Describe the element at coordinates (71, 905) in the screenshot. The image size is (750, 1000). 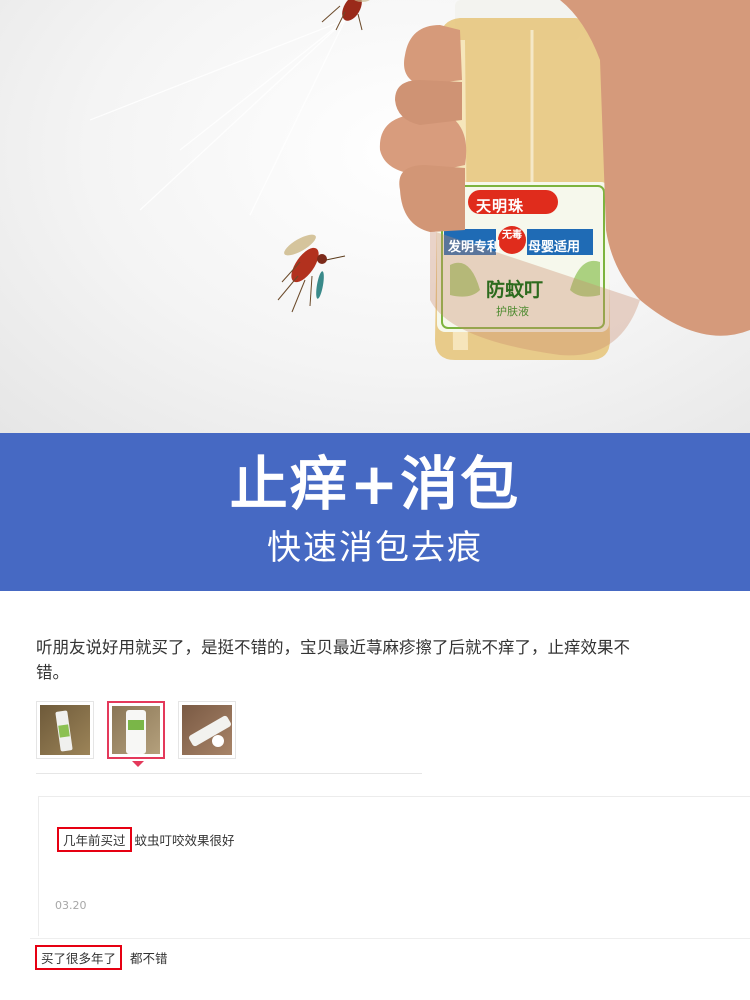
I see `append-review-date: 03.20` at that location.